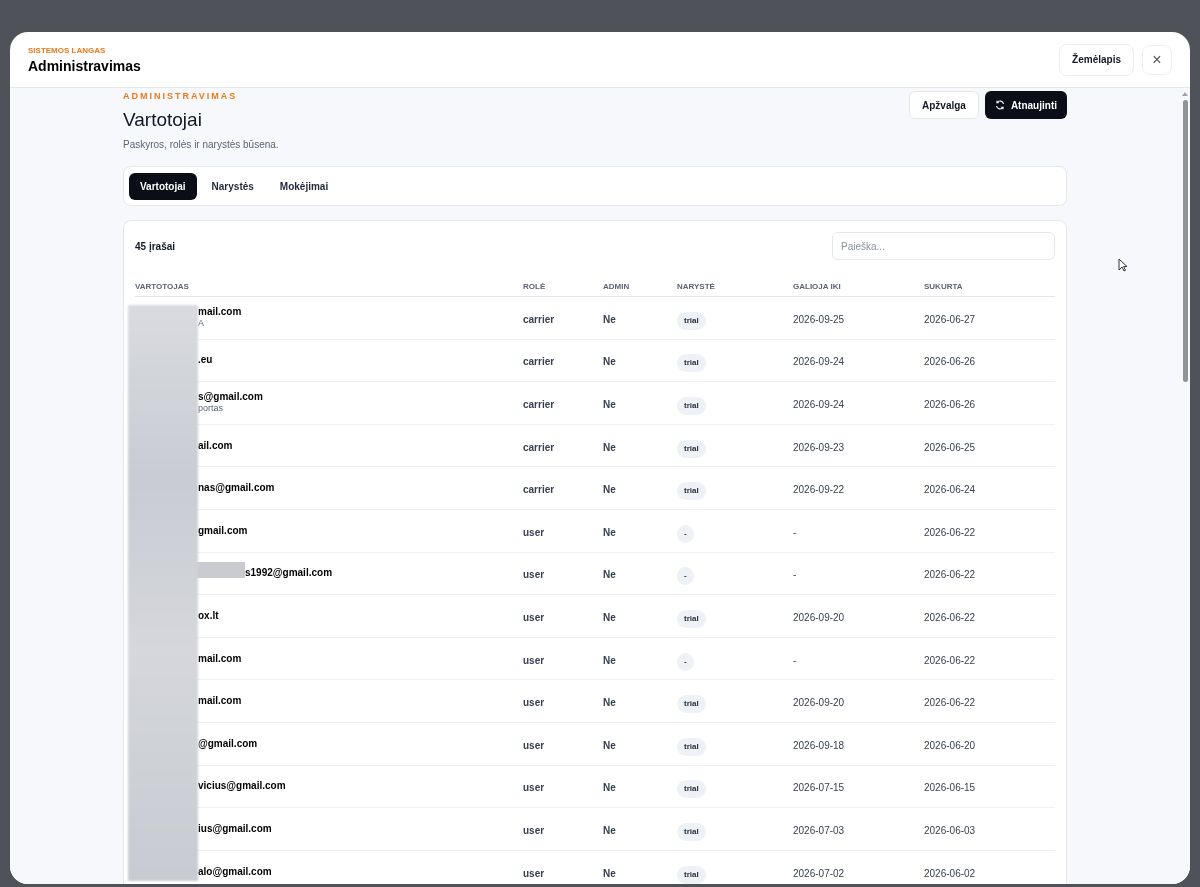 This screenshot has height=887, width=1200. Describe the element at coordinates (232, 186) in the screenshot. I see `tab: Narystės` at that location.